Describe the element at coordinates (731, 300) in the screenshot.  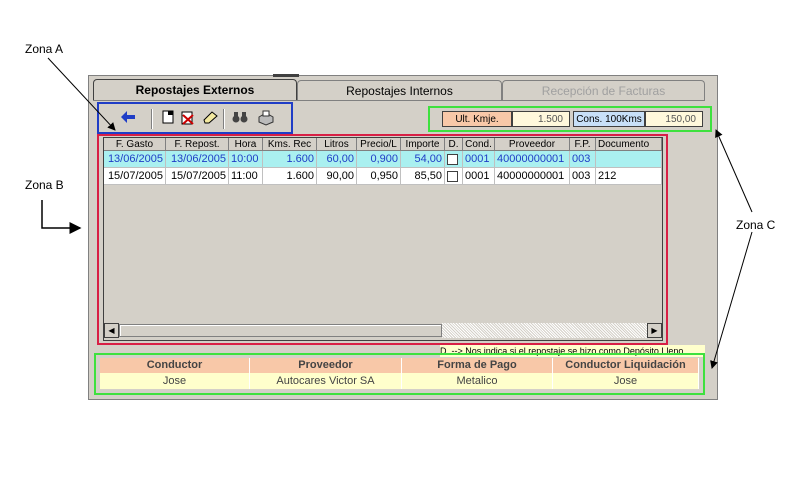
I see `zona-c-arrow-bottom` at that location.